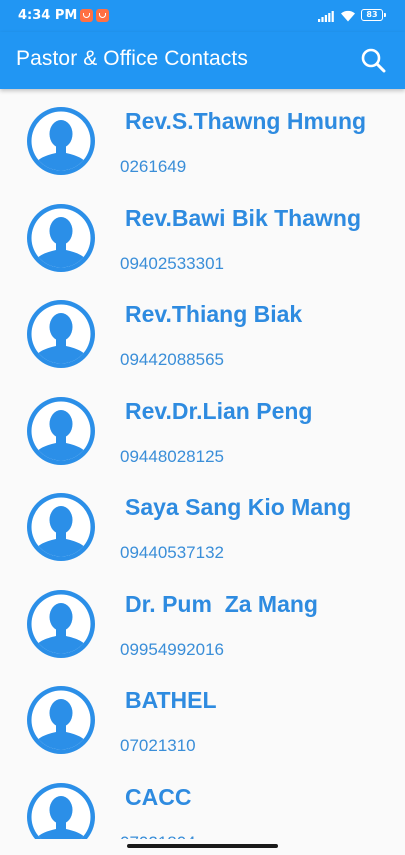 This screenshot has width=405, height=855. I want to click on page-title: Pastor & Office Contacts, so click(132, 58).